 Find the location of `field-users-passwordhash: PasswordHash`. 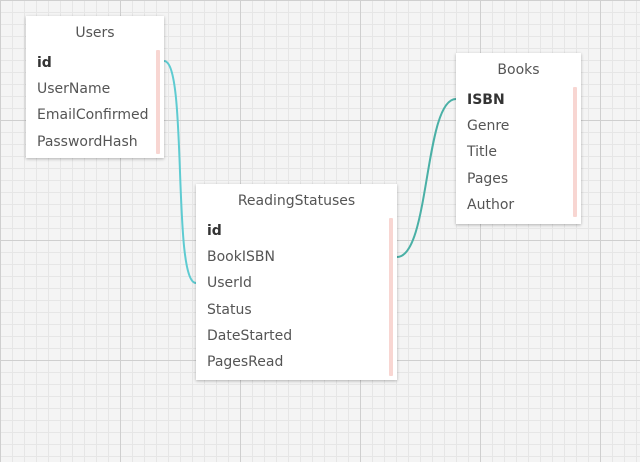

field-users-passwordhash: PasswordHash is located at coordinates (95, 142).